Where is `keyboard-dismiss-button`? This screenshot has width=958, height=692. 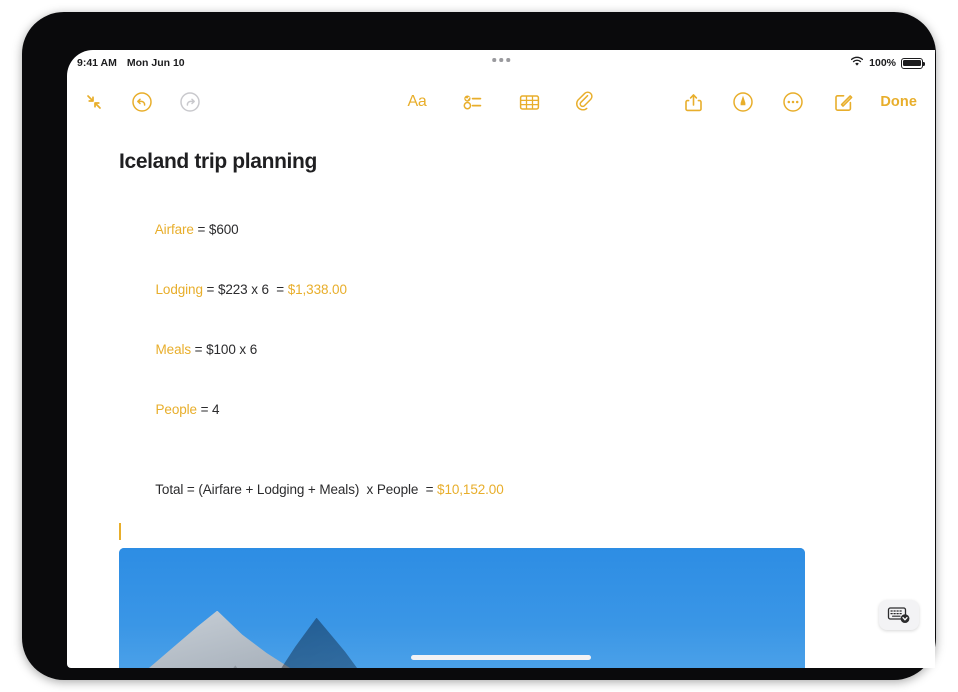
keyboard-dismiss-button is located at coordinates (899, 615).